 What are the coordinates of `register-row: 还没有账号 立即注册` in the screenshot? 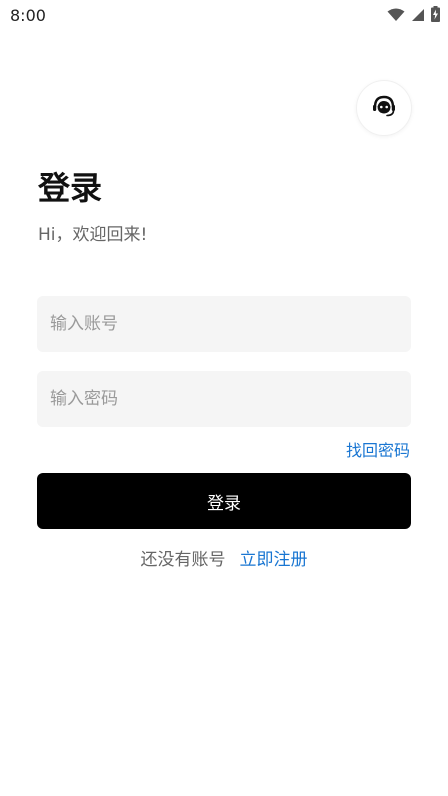 It's located at (224, 560).